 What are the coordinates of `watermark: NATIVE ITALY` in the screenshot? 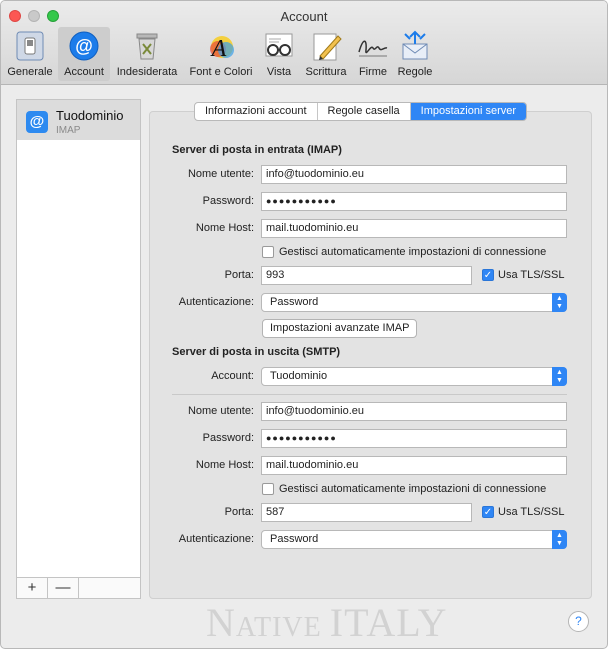 It's located at (327, 622).